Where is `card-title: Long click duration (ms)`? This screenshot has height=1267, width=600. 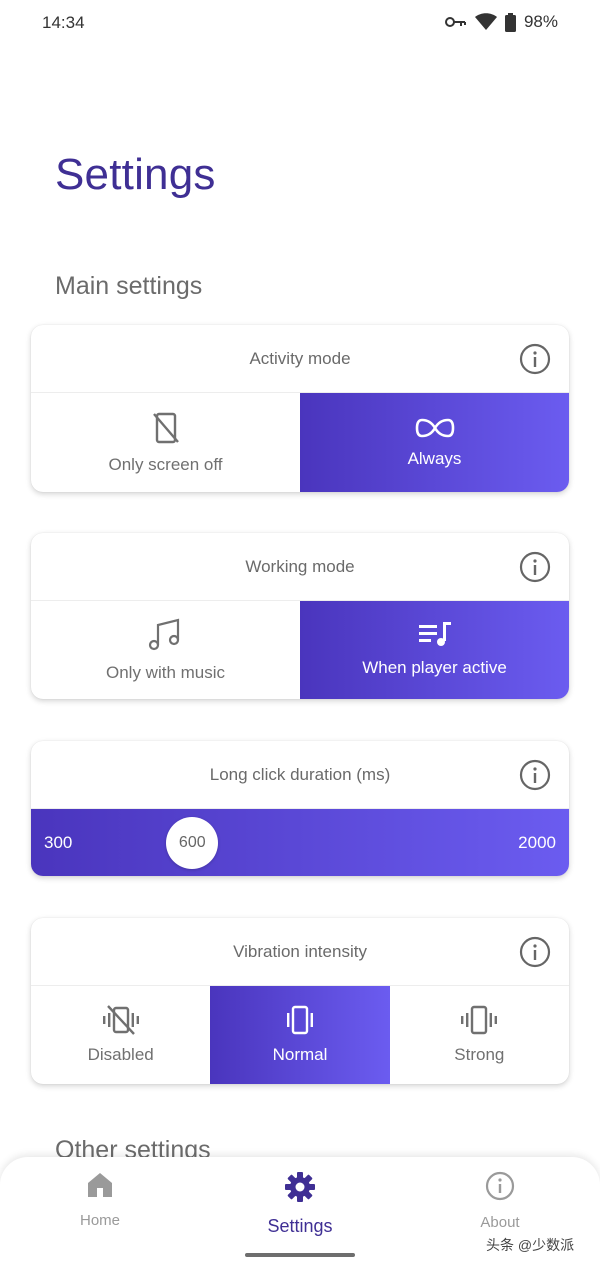 card-title: Long click duration (ms) is located at coordinates (300, 774).